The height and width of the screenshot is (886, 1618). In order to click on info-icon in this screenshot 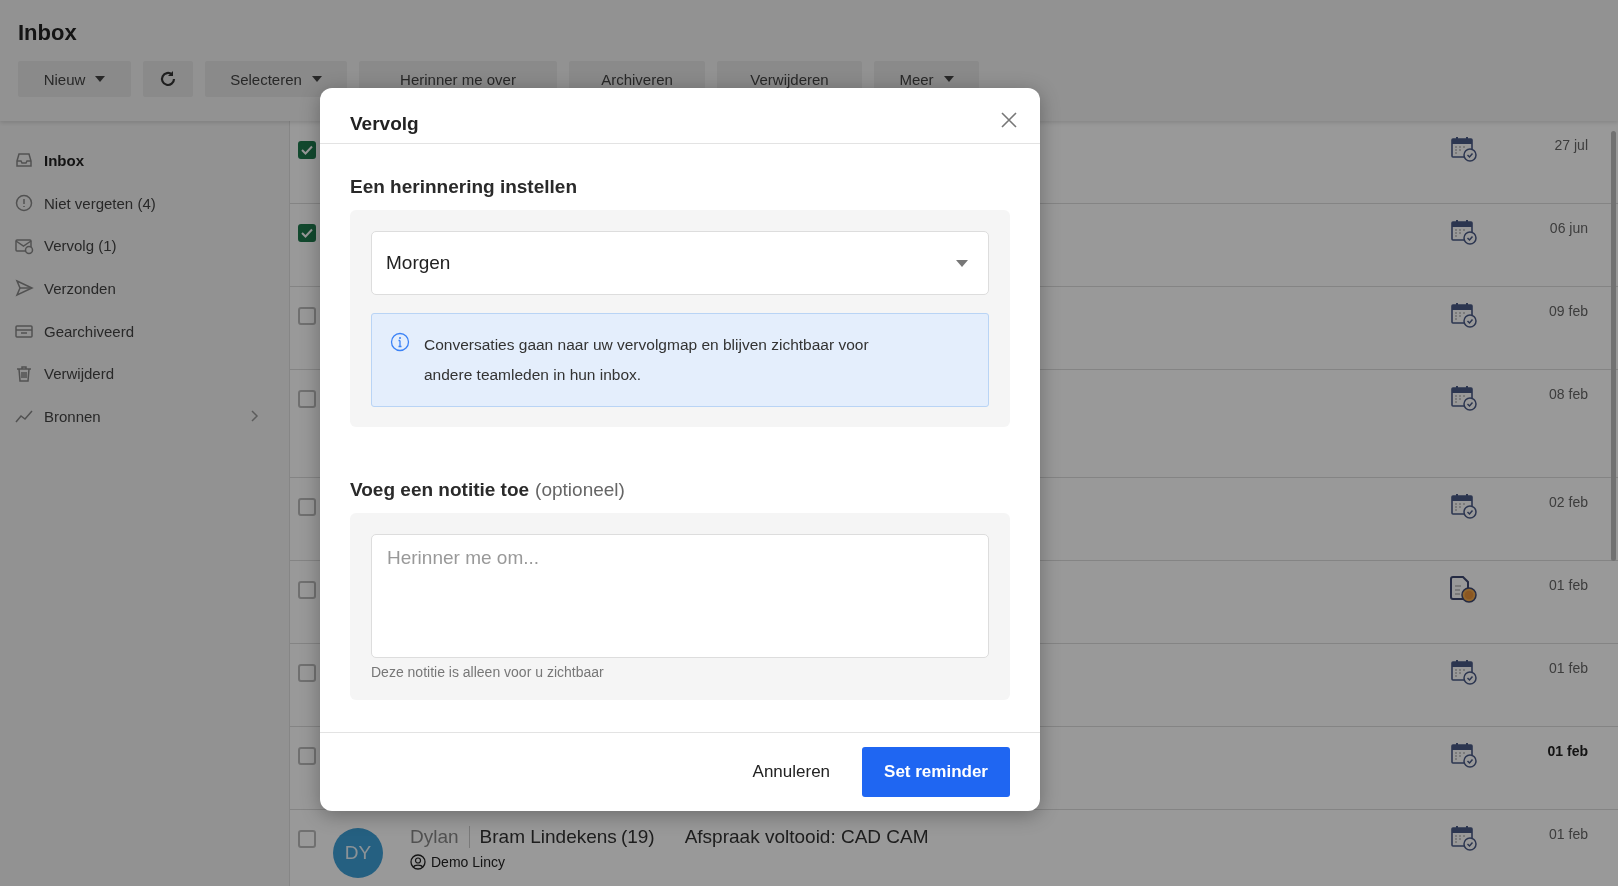, I will do `click(400, 342)`.